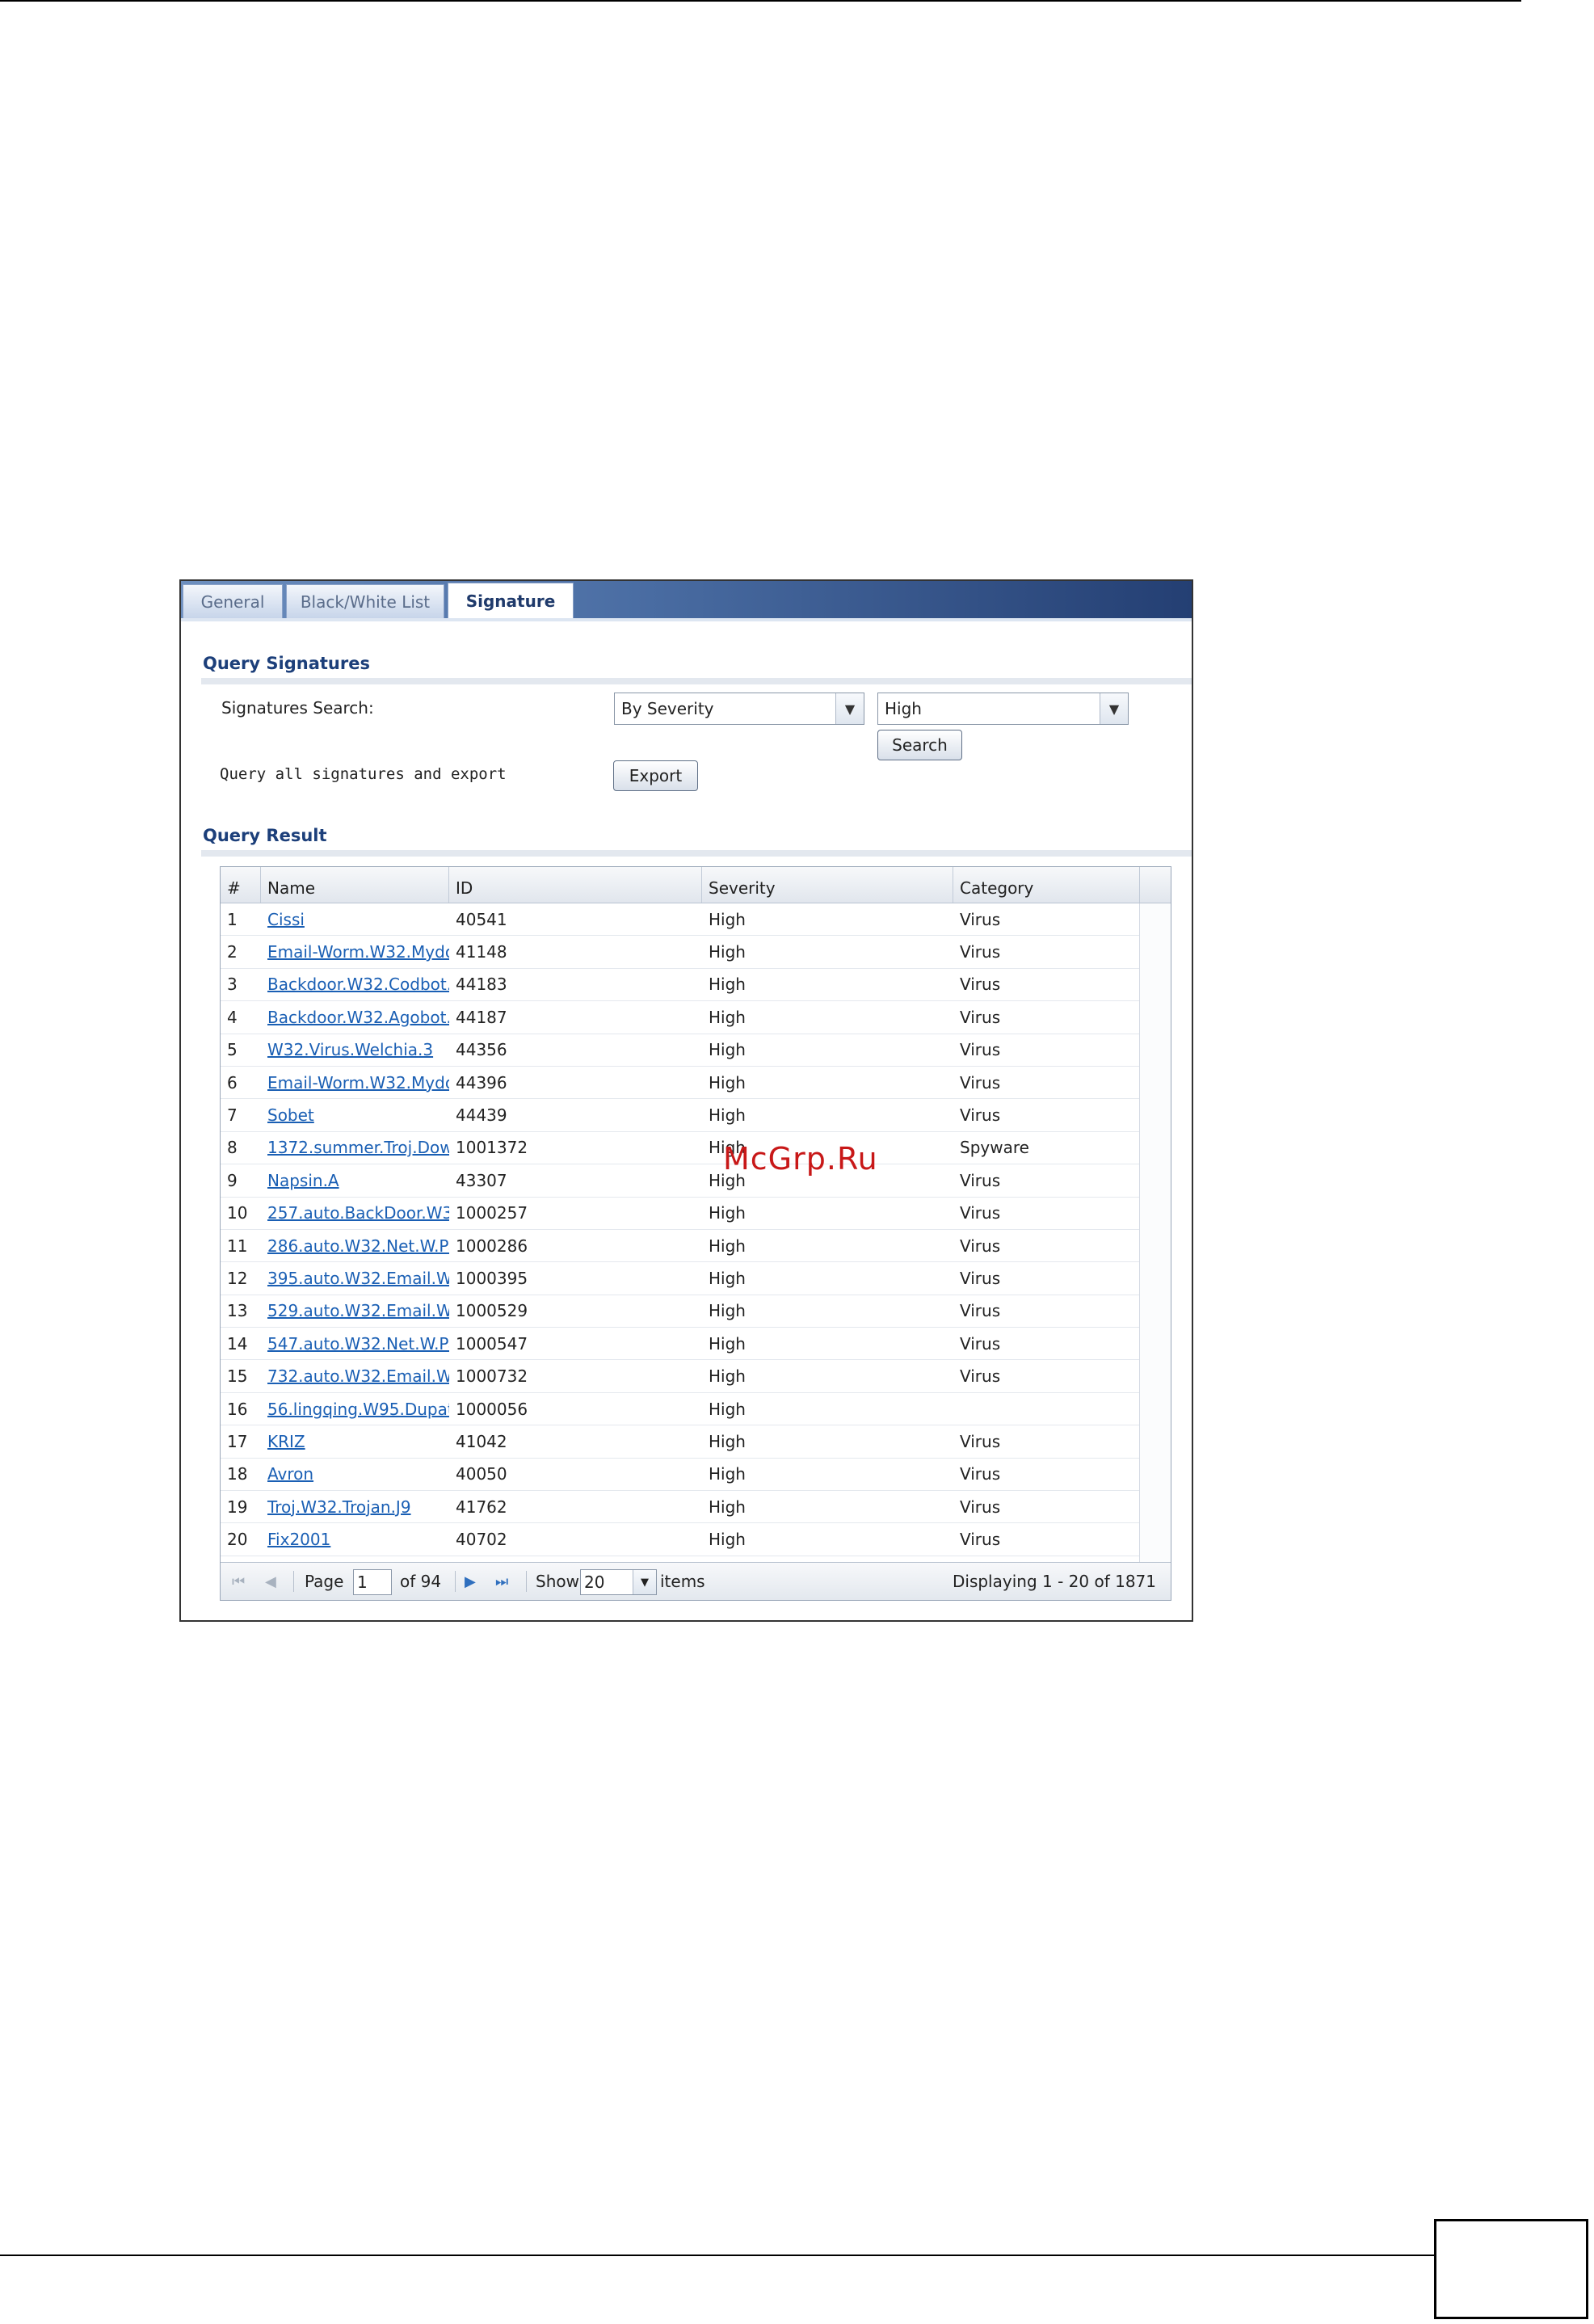  I want to click on cell-id: 1000529, so click(492, 1311).